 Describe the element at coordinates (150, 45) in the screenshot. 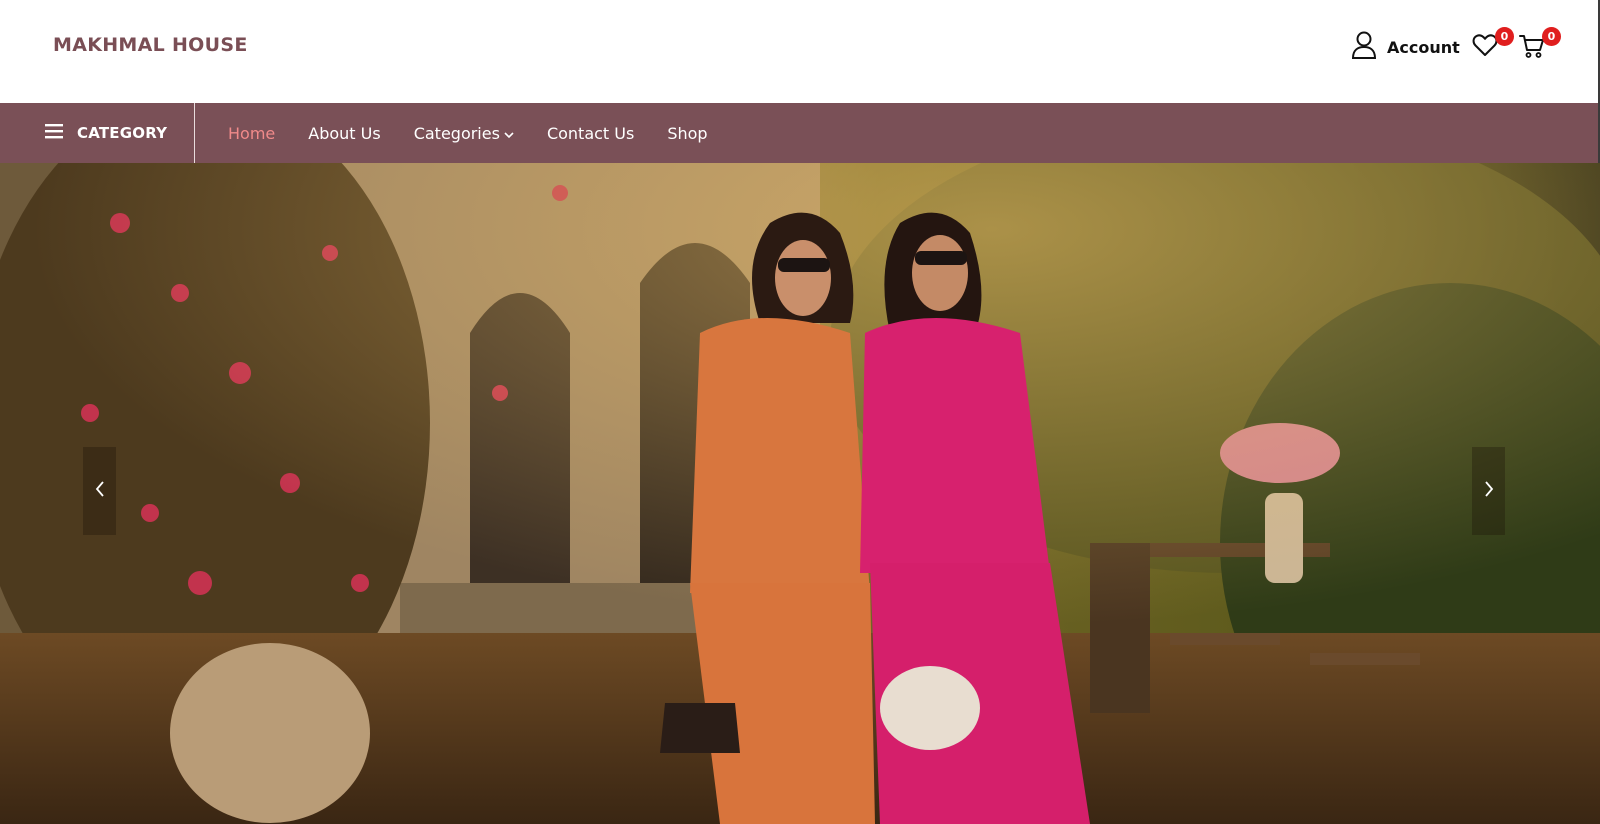

I see `brand-logo: MAKHMAL HOUSE` at that location.